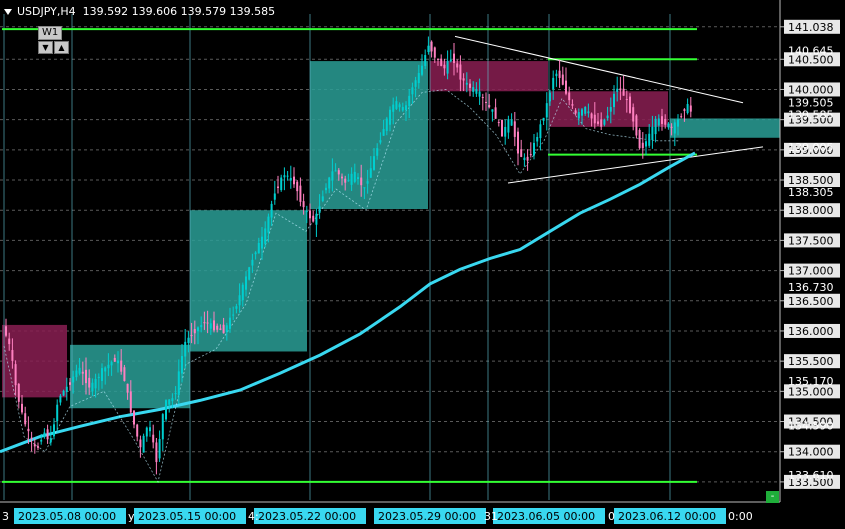 Image resolution: width=845 pixels, height=529 pixels. I want to click on chart-scale-button: -, so click(772, 497).